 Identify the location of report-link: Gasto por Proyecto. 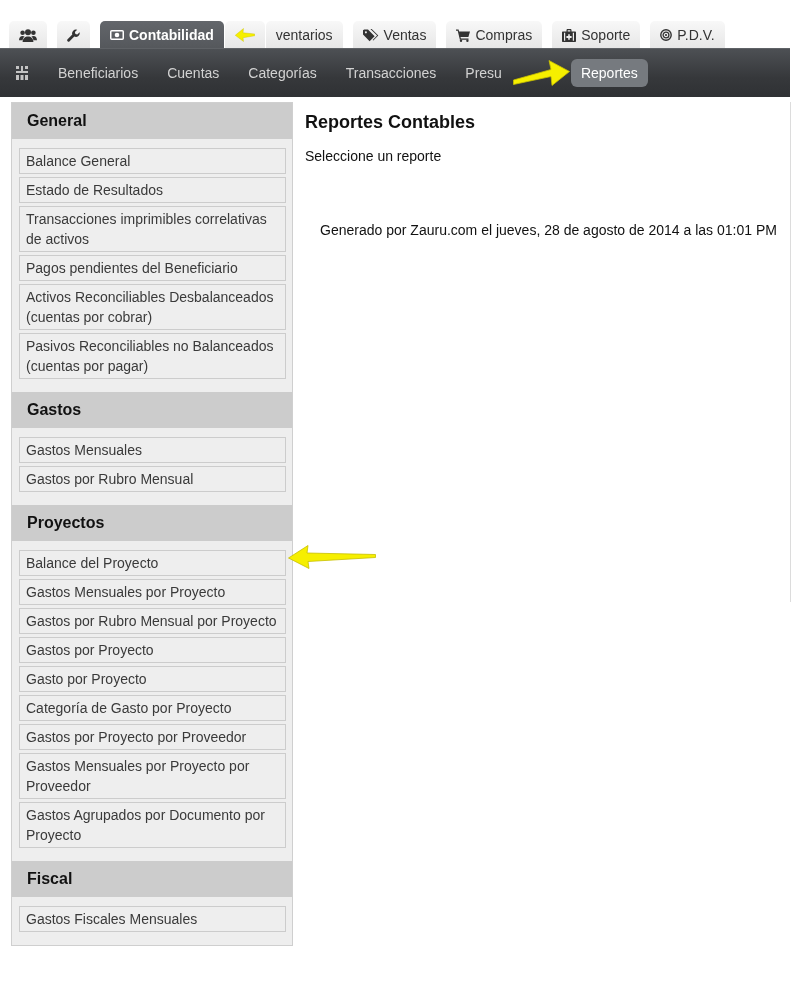
(152, 679).